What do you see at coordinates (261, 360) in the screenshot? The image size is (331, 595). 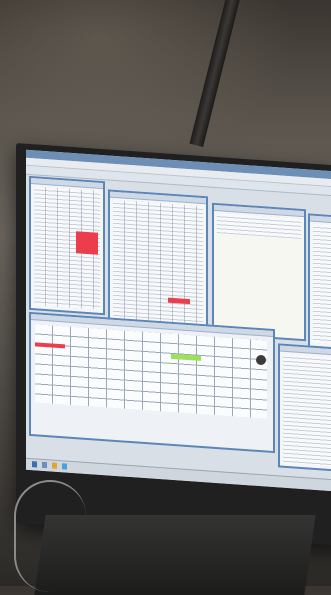 I see `monitor-logo-icon` at bounding box center [261, 360].